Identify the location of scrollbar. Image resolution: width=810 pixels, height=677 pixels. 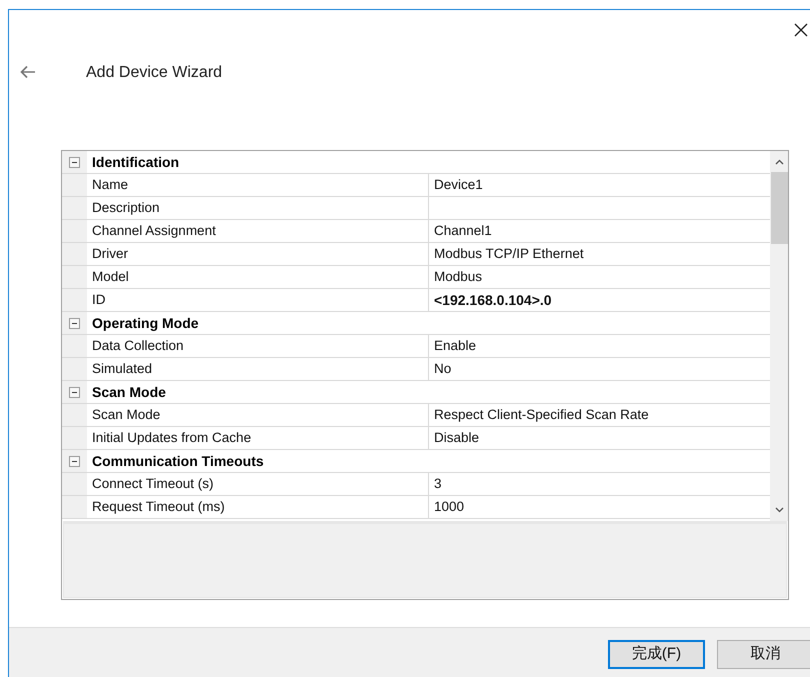
(779, 336).